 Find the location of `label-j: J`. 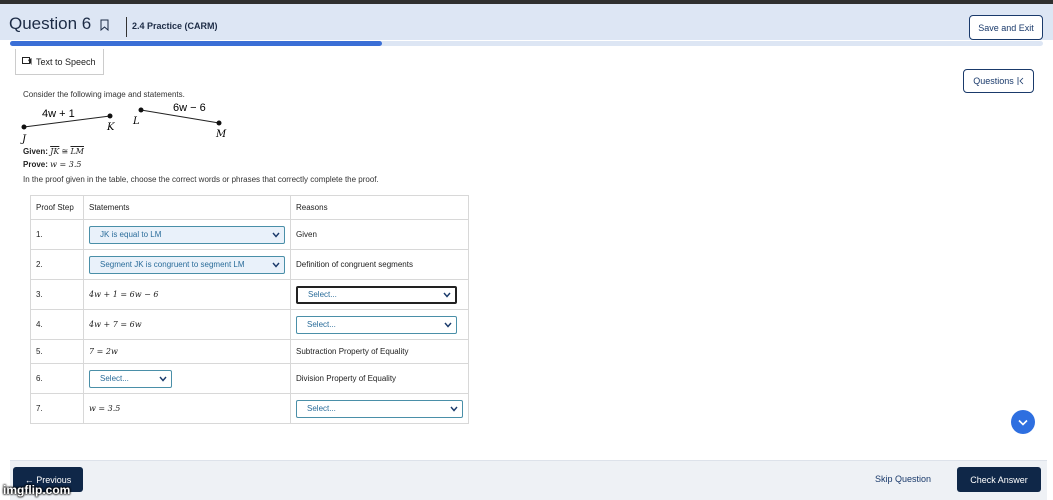

label-j: J is located at coordinates (23, 139).